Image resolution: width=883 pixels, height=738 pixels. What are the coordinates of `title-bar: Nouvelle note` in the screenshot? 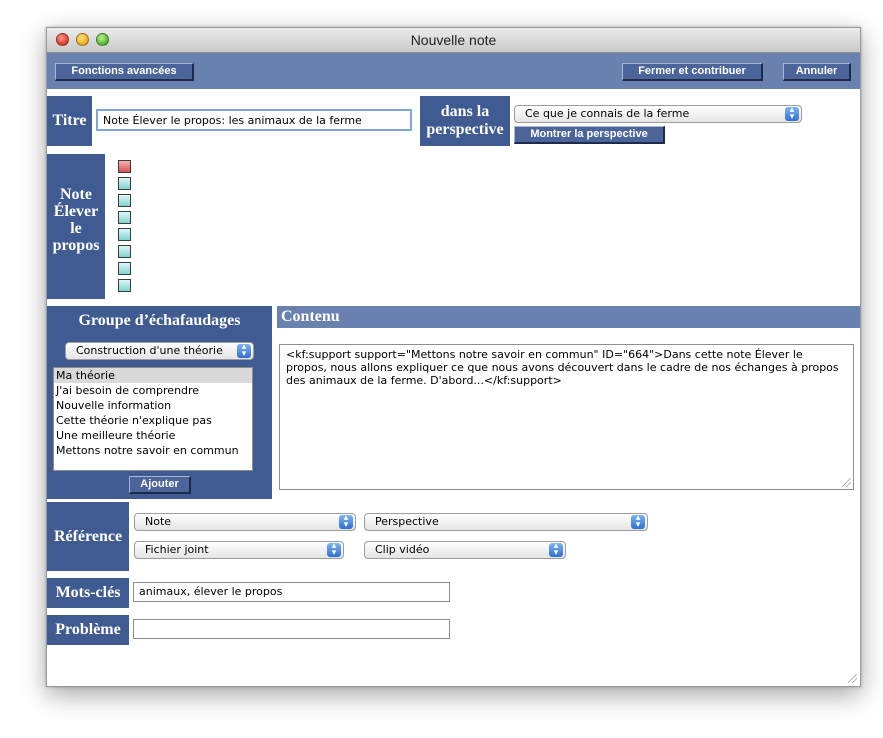 It's located at (453, 40).